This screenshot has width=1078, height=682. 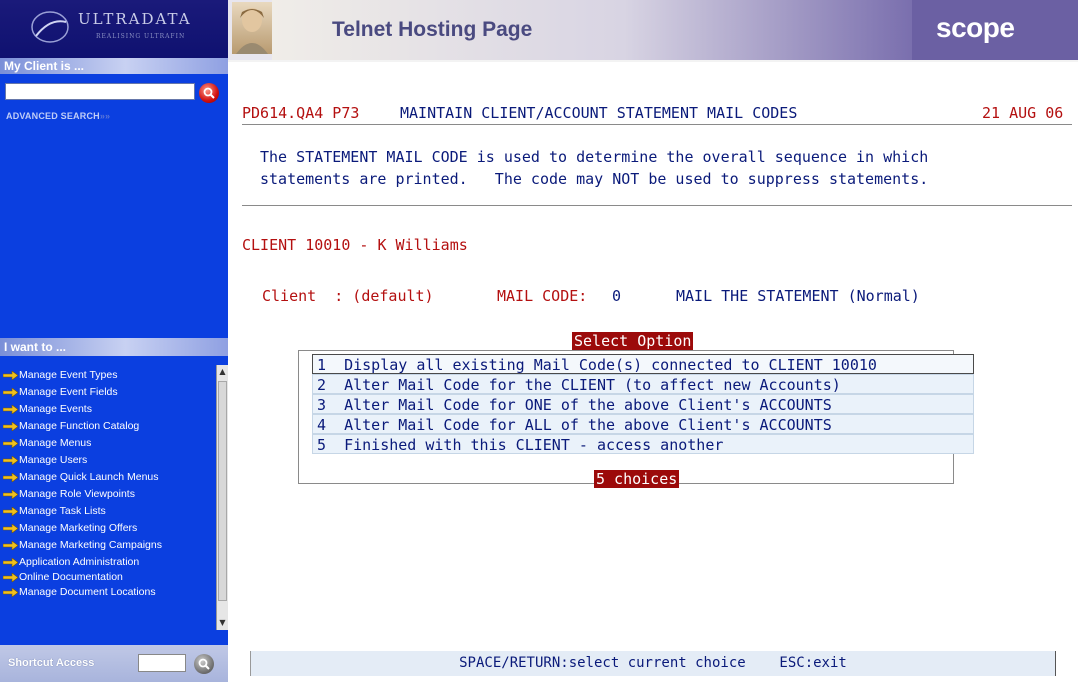 I want to click on scroll-thumb, so click(x=222, y=491).